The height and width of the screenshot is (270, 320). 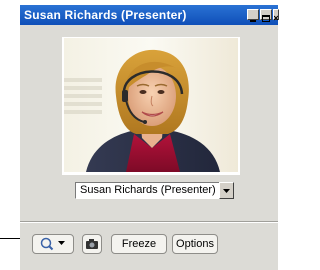 What do you see at coordinates (148, 190) in the screenshot?
I see `presenter-select-value: Susan Richards (Presenter)` at bounding box center [148, 190].